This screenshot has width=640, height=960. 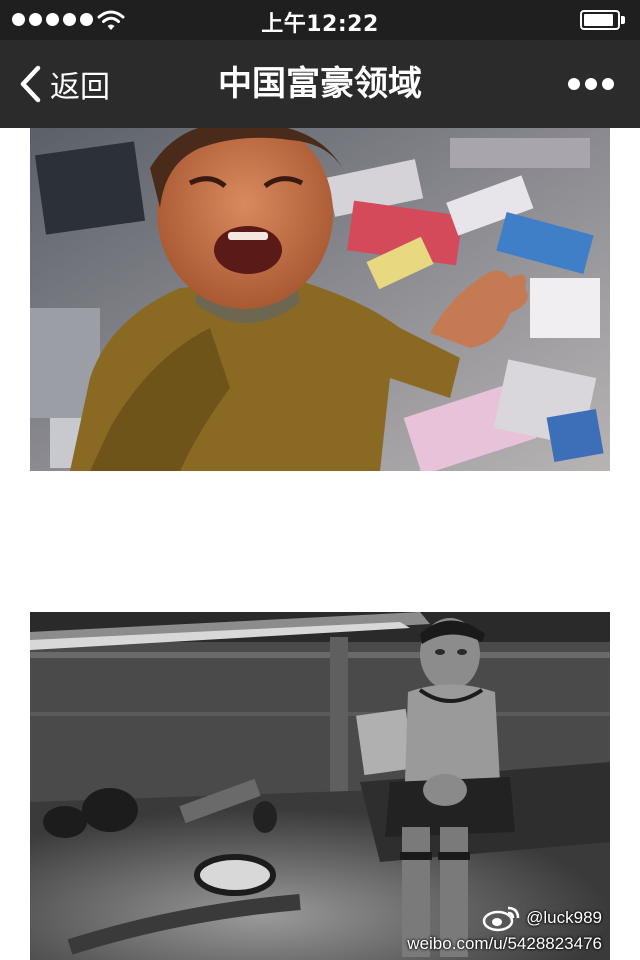 What do you see at coordinates (598, 20) in the screenshot?
I see `battery-level` at bounding box center [598, 20].